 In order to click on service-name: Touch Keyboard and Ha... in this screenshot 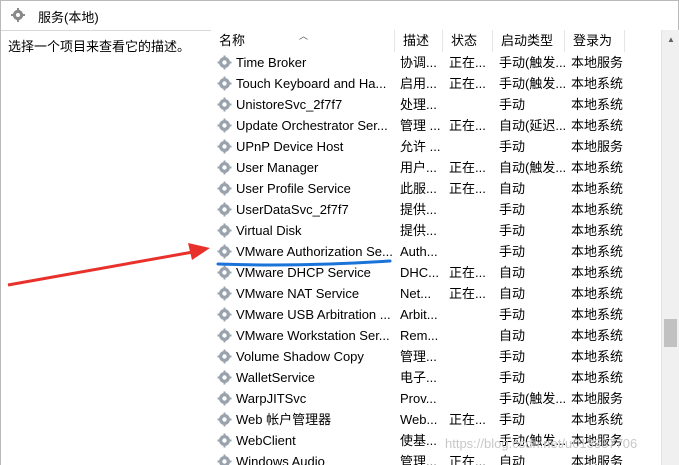, I will do `click(311, 83)`.